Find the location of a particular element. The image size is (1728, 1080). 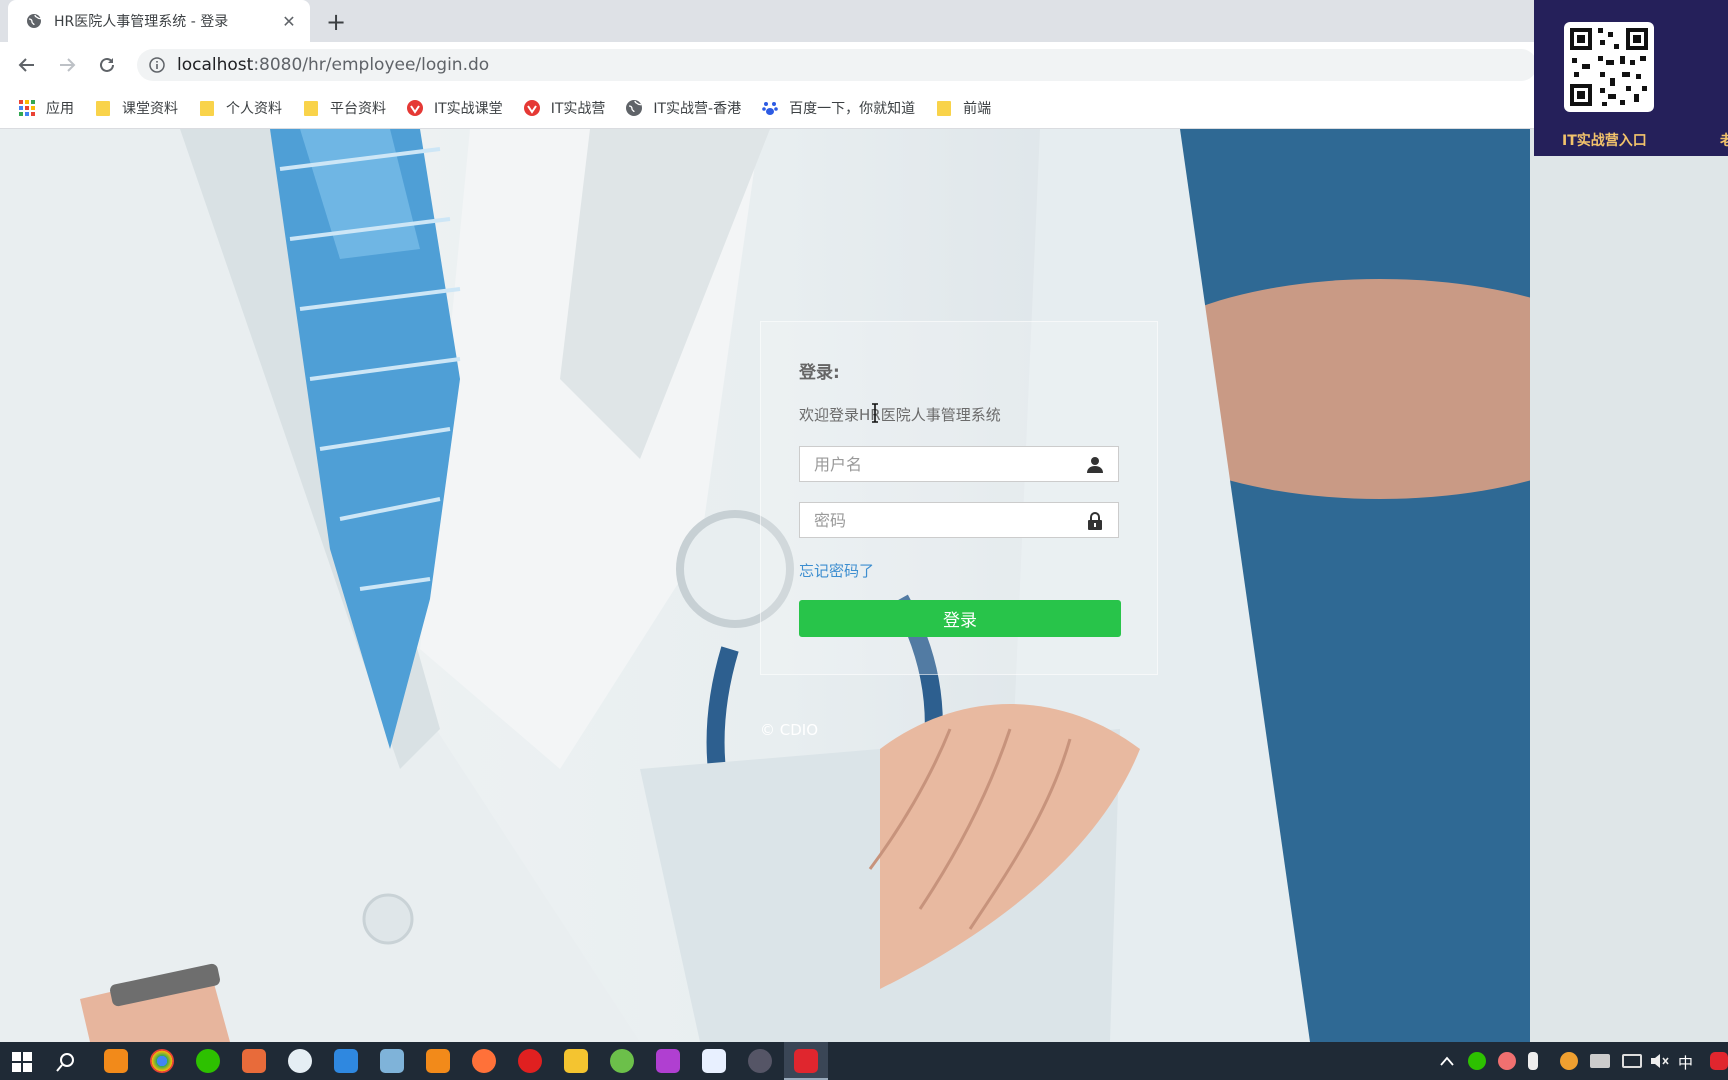

url-text: localhost:8080/hr/employee/login.do is located at coordinates (333, 65).